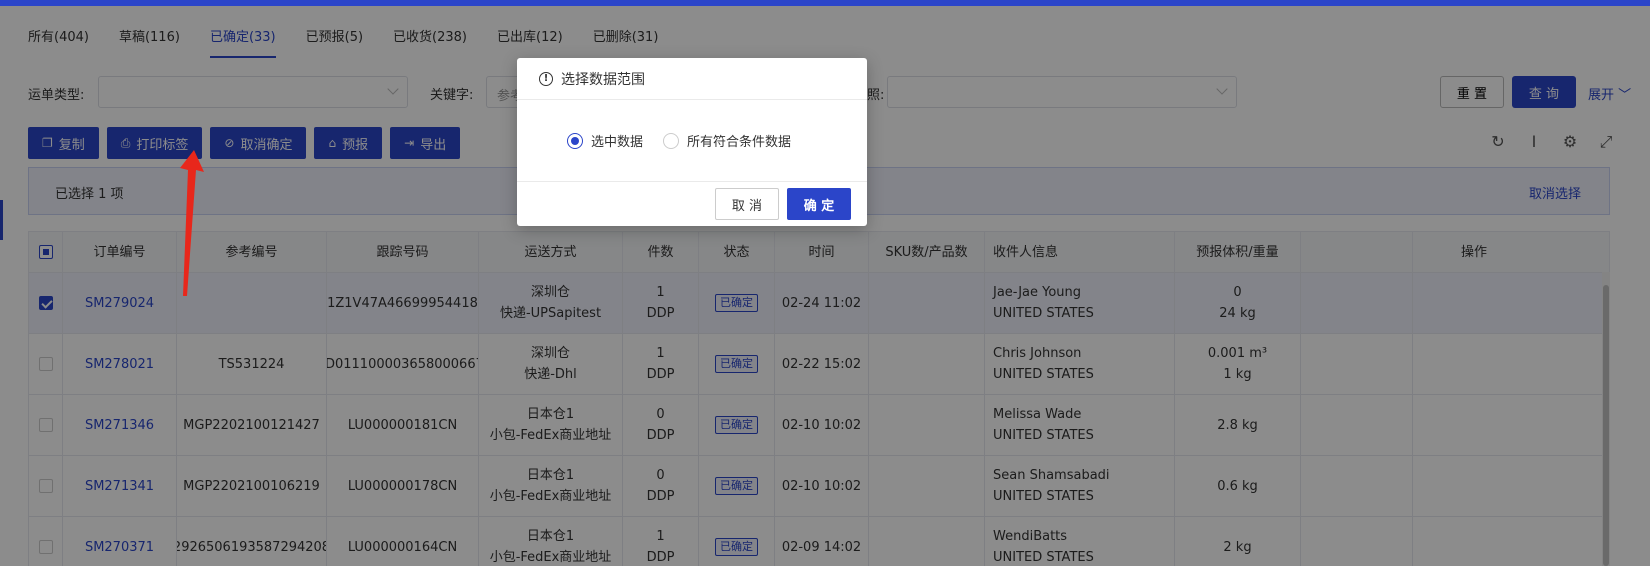 This screenshot has width=1650, height=566. Describe the element at coordinates (739, 142) in the screenshot. I see `radio-label: 所有符合条件数据` at that location.